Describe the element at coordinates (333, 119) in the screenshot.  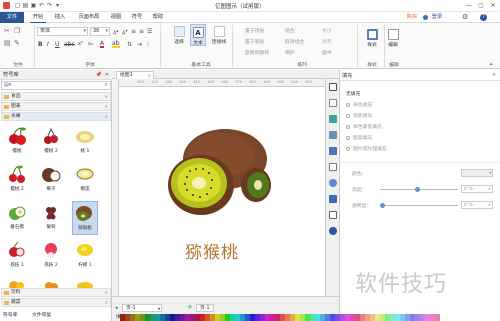
I see `shadow-icon` at that location.